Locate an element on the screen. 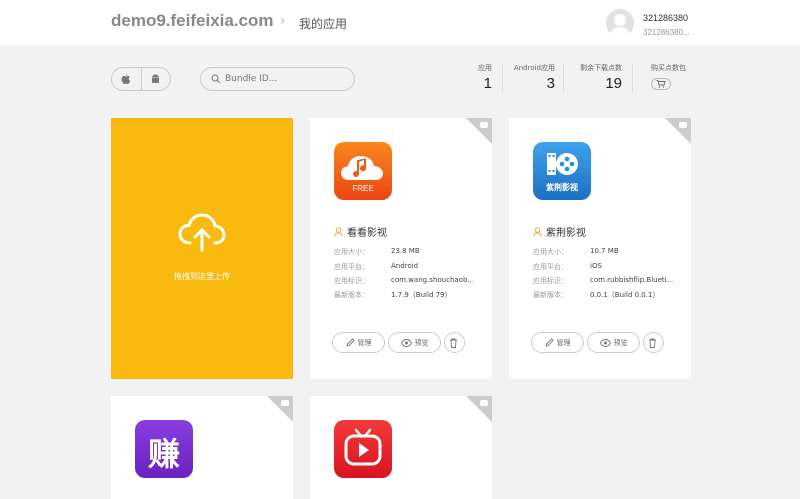  stat-android-apps: Android应用 3 is located at coordinates (531, 79).